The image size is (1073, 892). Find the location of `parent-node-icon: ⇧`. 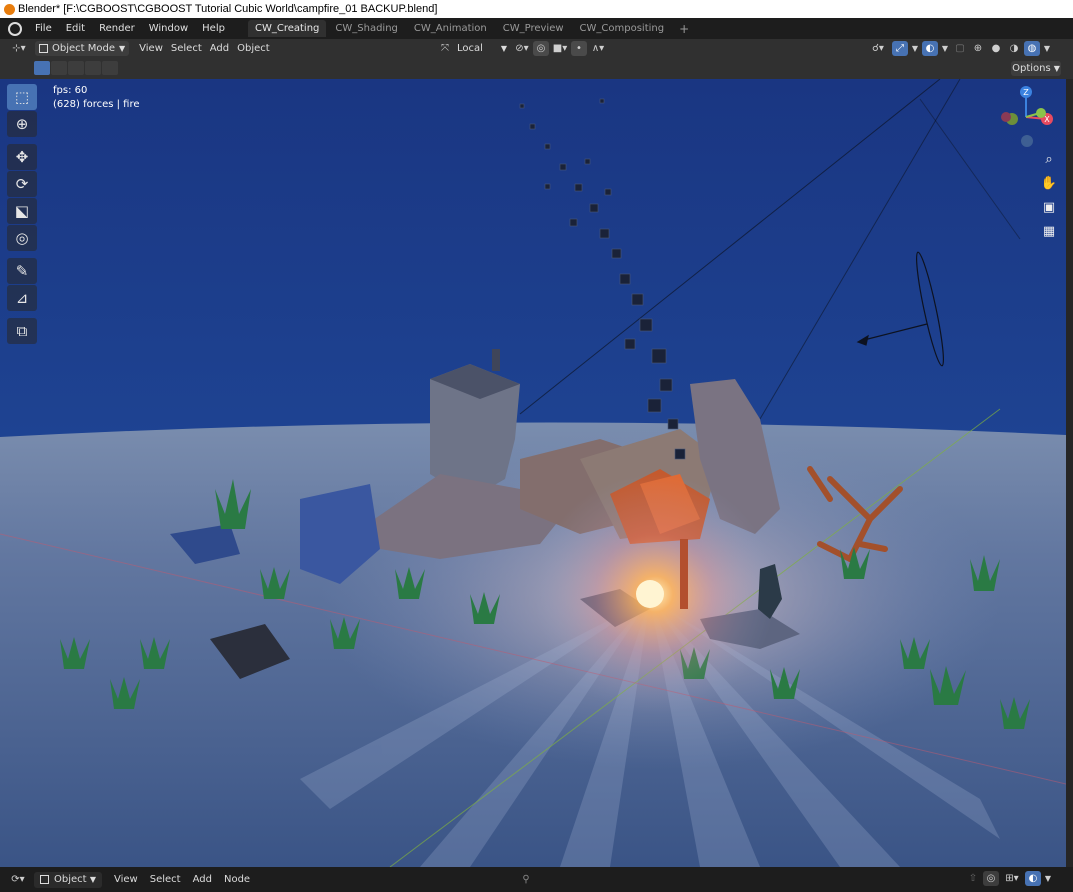

parent-node-icon: ⇧ is located at coordinates (973, 878).